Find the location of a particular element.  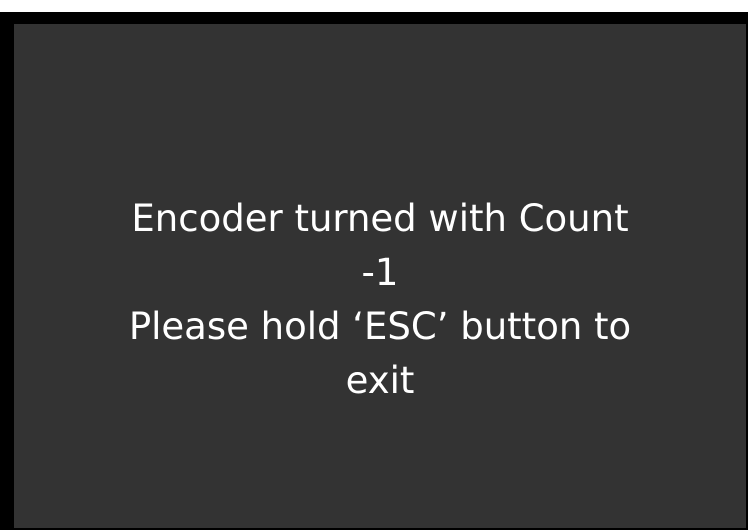

count-value: -1 is located at coordinates (380, 272).